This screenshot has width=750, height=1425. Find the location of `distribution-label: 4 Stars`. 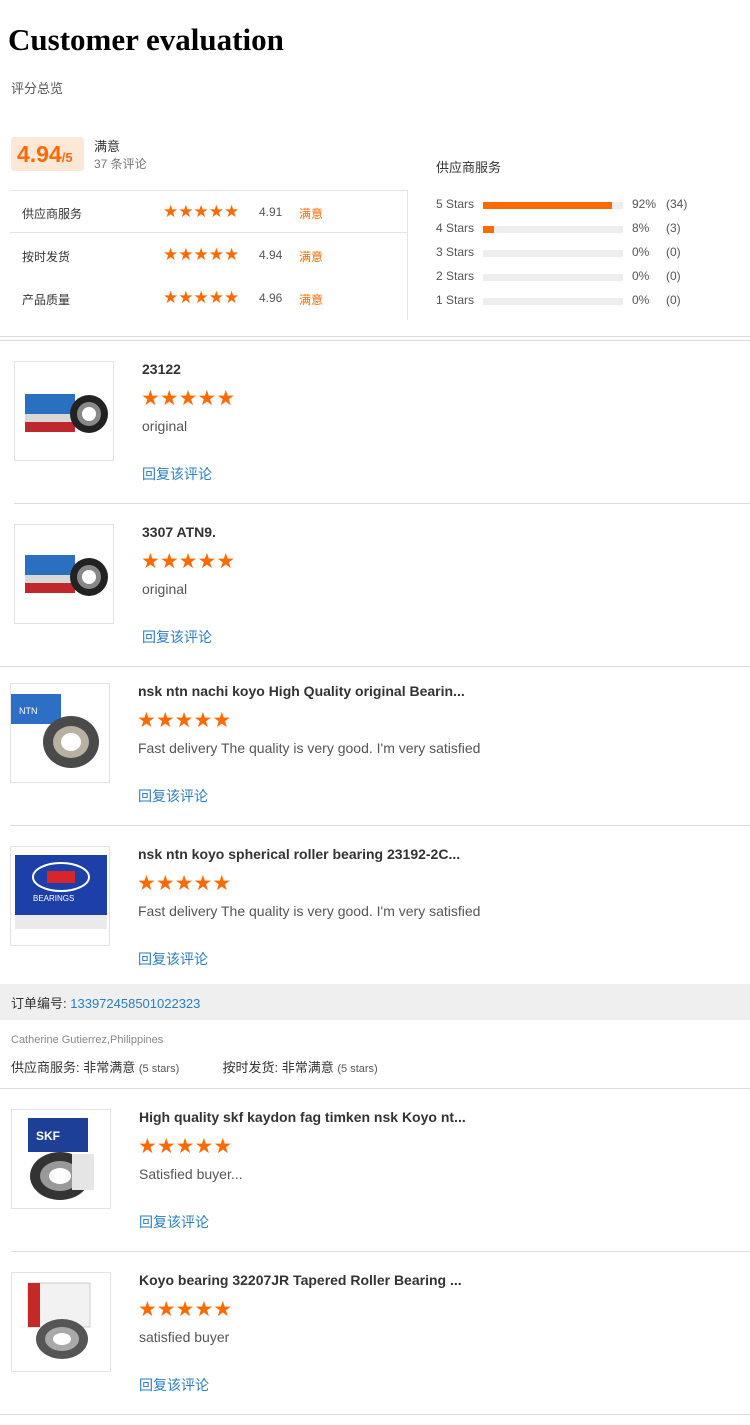

distribution-label: 4 Stars is located at coordinates (455, 228).